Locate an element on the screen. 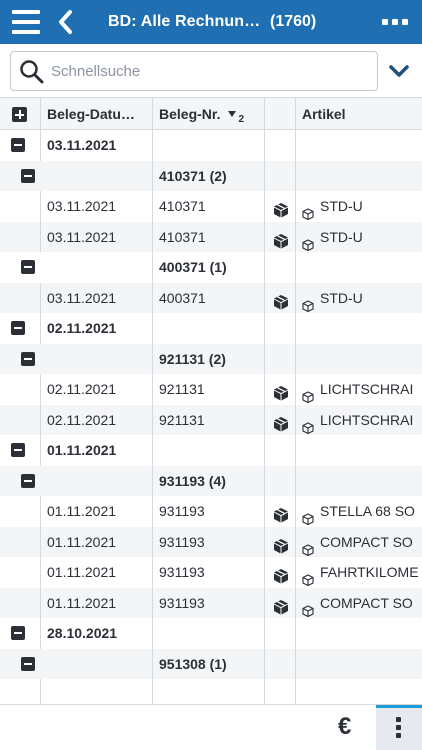  cell-date: 02.11.2021 is located at coordinates (97, 419).